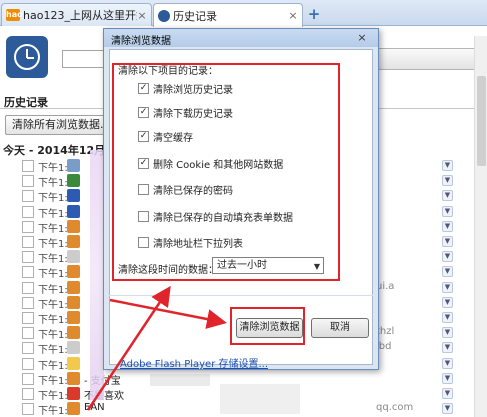 The height and width of the screenshot is (417, 487). I want to click on tab-hao123: hao hao123_上网从这里开始 ×, so click(76, 14).